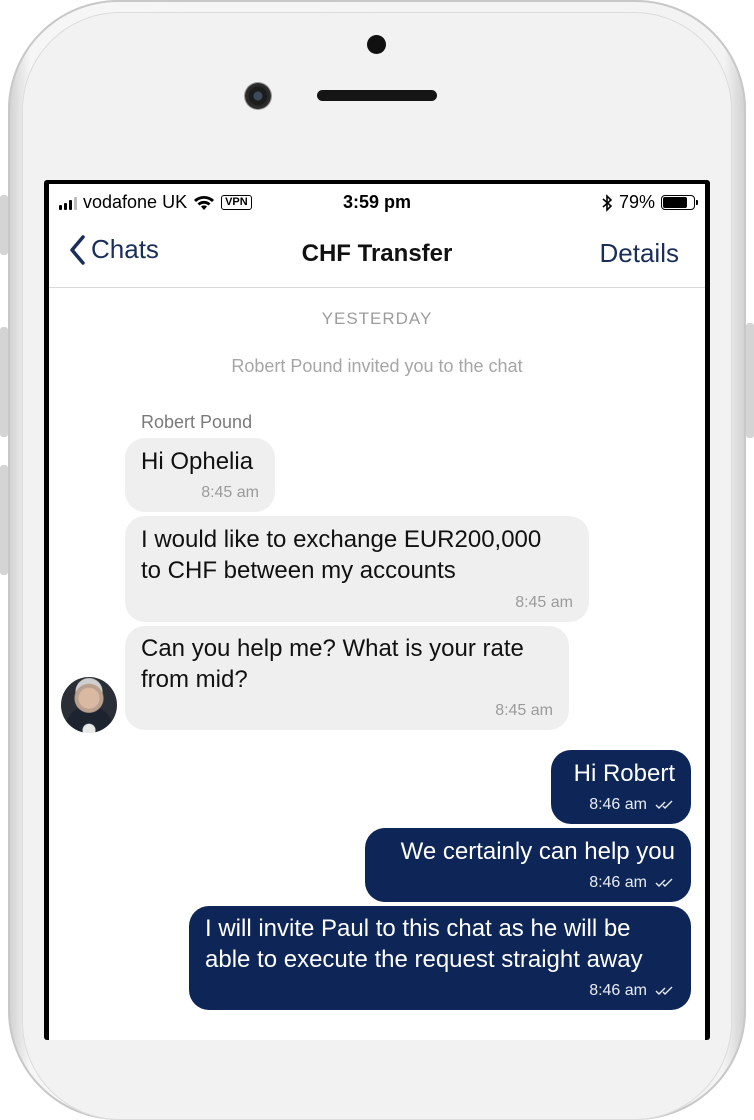  Describe the element at coordinates (377, 366) in the screenshot. I see `system-message: Robert Pound invited you to the chat` at that location.